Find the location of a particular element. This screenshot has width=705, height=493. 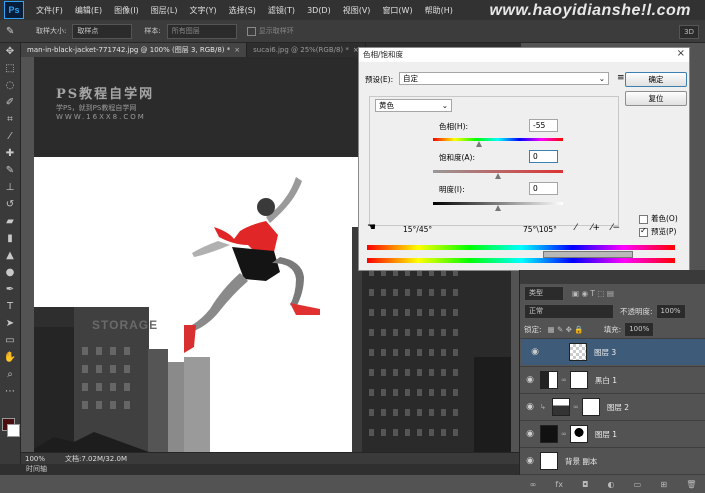

lightness-slider-thumb is located at coordinates (498, 208).